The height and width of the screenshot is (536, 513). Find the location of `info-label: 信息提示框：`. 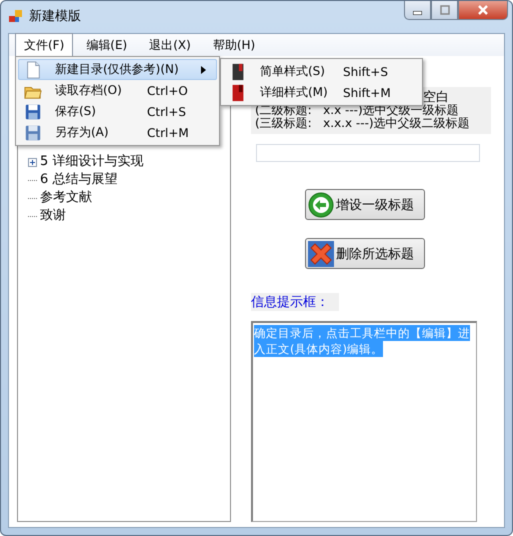

info-label: 信息提示框： is located at coordinates (295, 302).